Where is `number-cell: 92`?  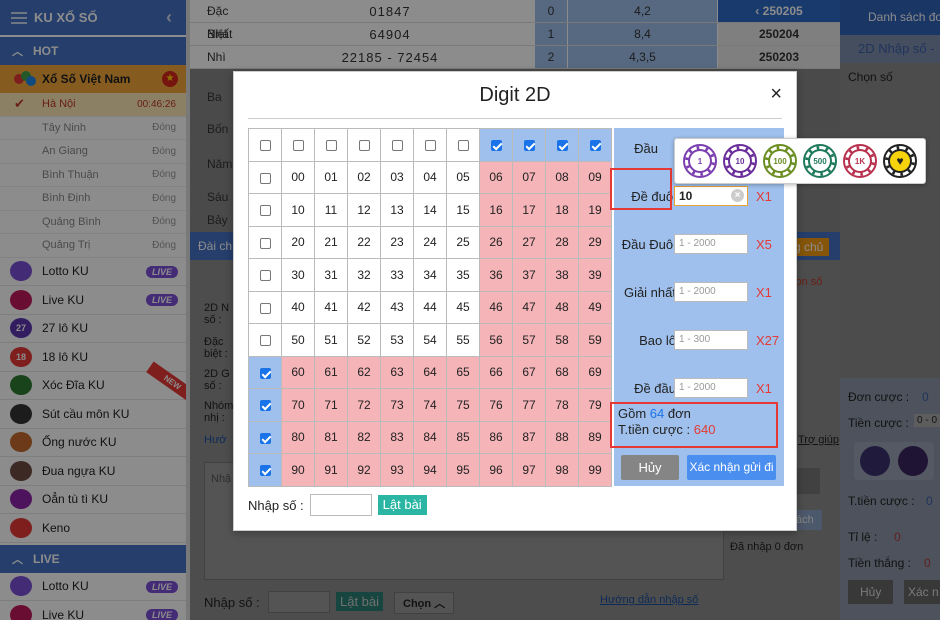 number-cell: 92 is located at coordinates (364, 470).